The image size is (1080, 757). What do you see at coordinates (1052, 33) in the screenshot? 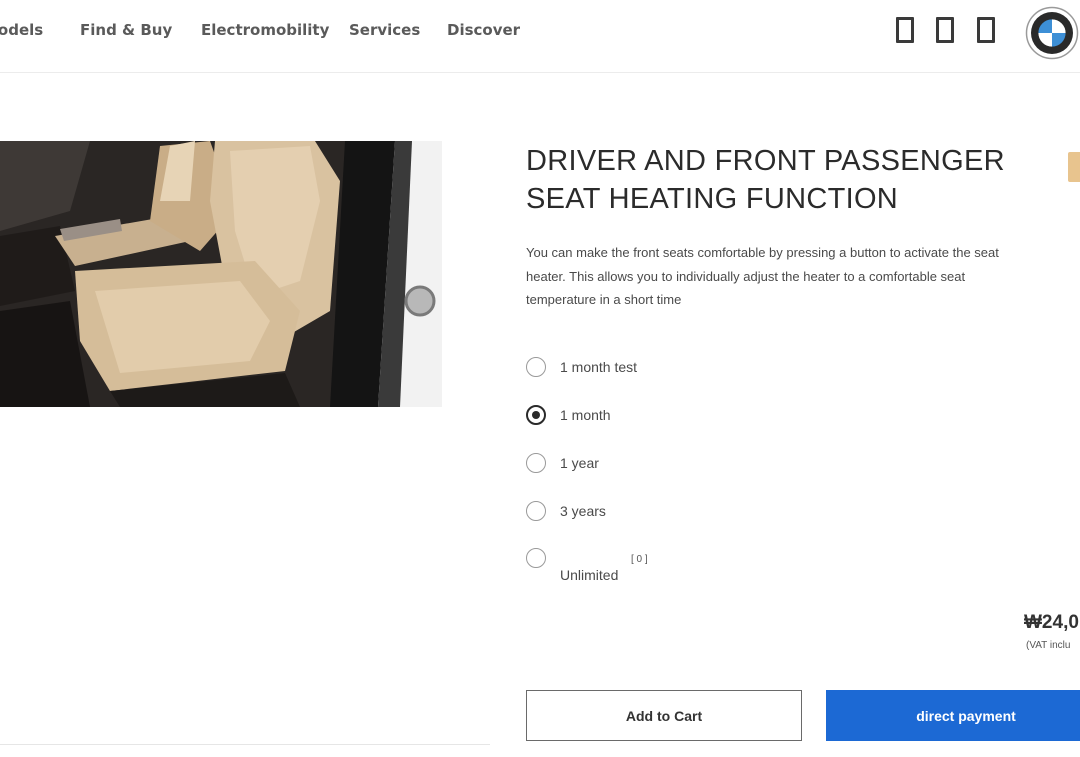
I see `bmw-logo` at bounding box center [1052, 33].